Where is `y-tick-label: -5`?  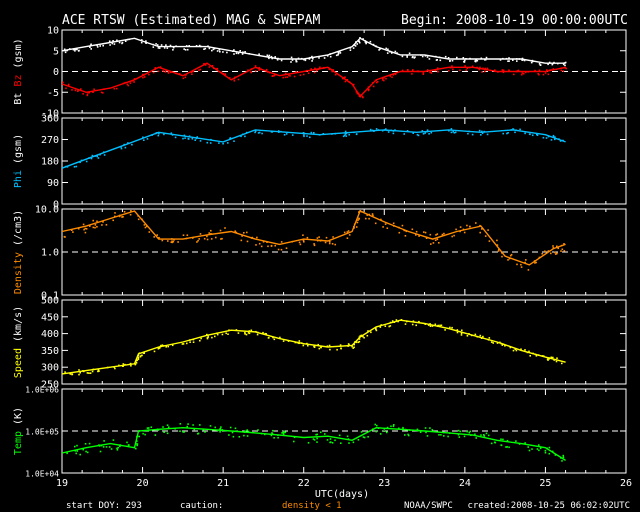
y-tick-label: -5 is located at coordinates (53, 93).